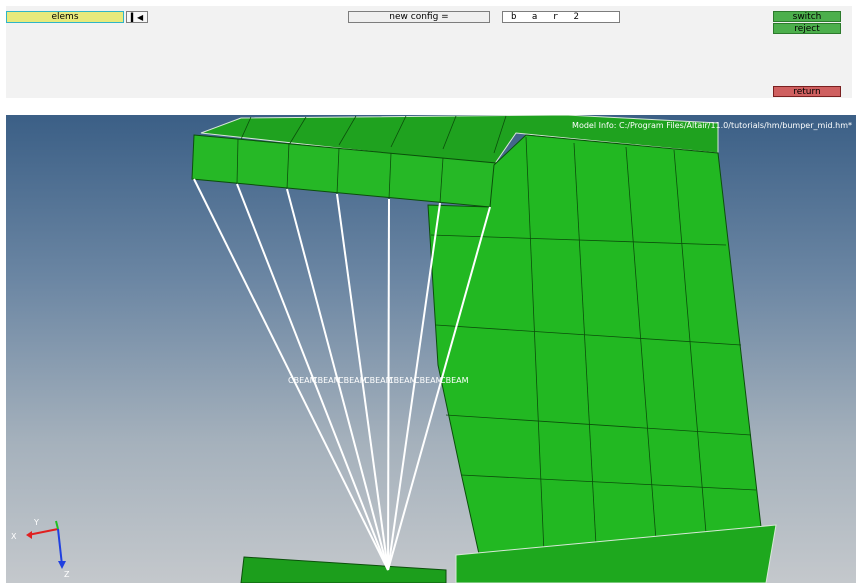  Describe the element at coordinates (40, 548) in the screenshot. I see `axis-triad-icon: X Y Z` at that location.